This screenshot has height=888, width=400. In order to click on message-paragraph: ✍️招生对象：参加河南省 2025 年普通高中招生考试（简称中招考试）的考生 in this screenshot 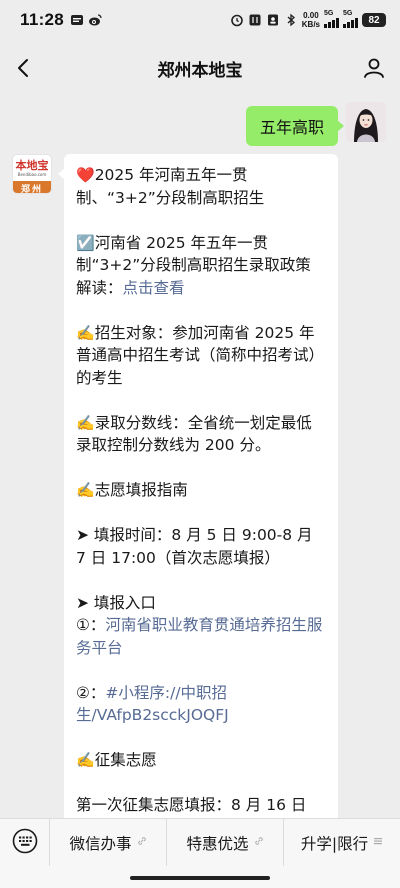, I will do `click(200, 355)`.